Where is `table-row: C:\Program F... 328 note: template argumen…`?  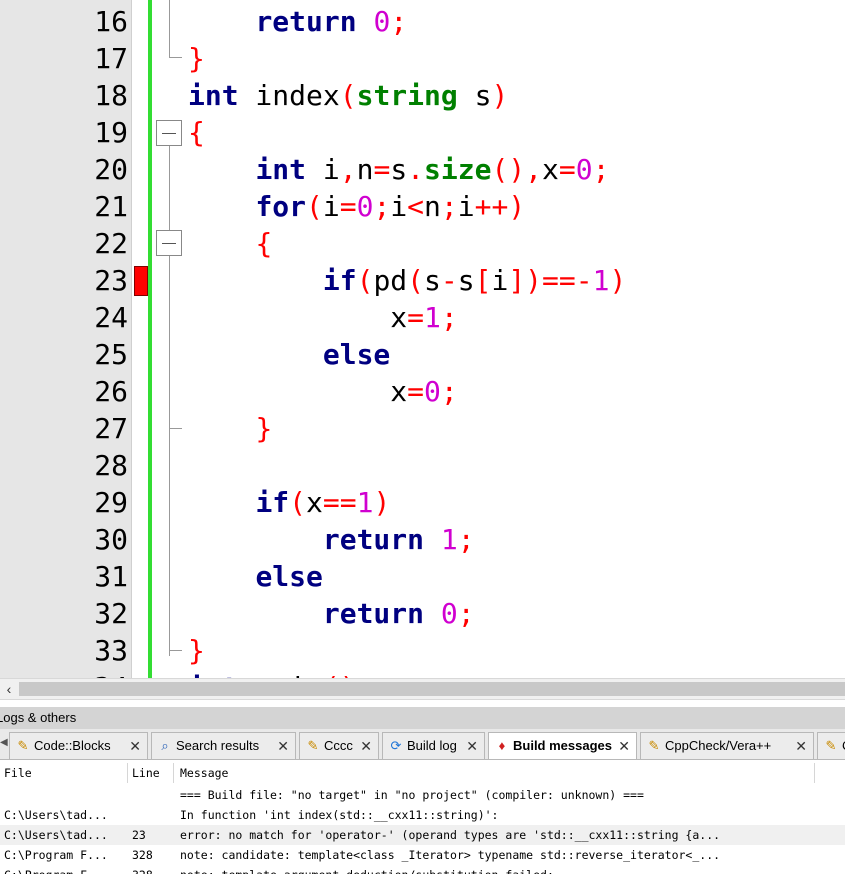 table-row: C:\Program F... 328 note: template argumen… is located at coordinates (422, 869).